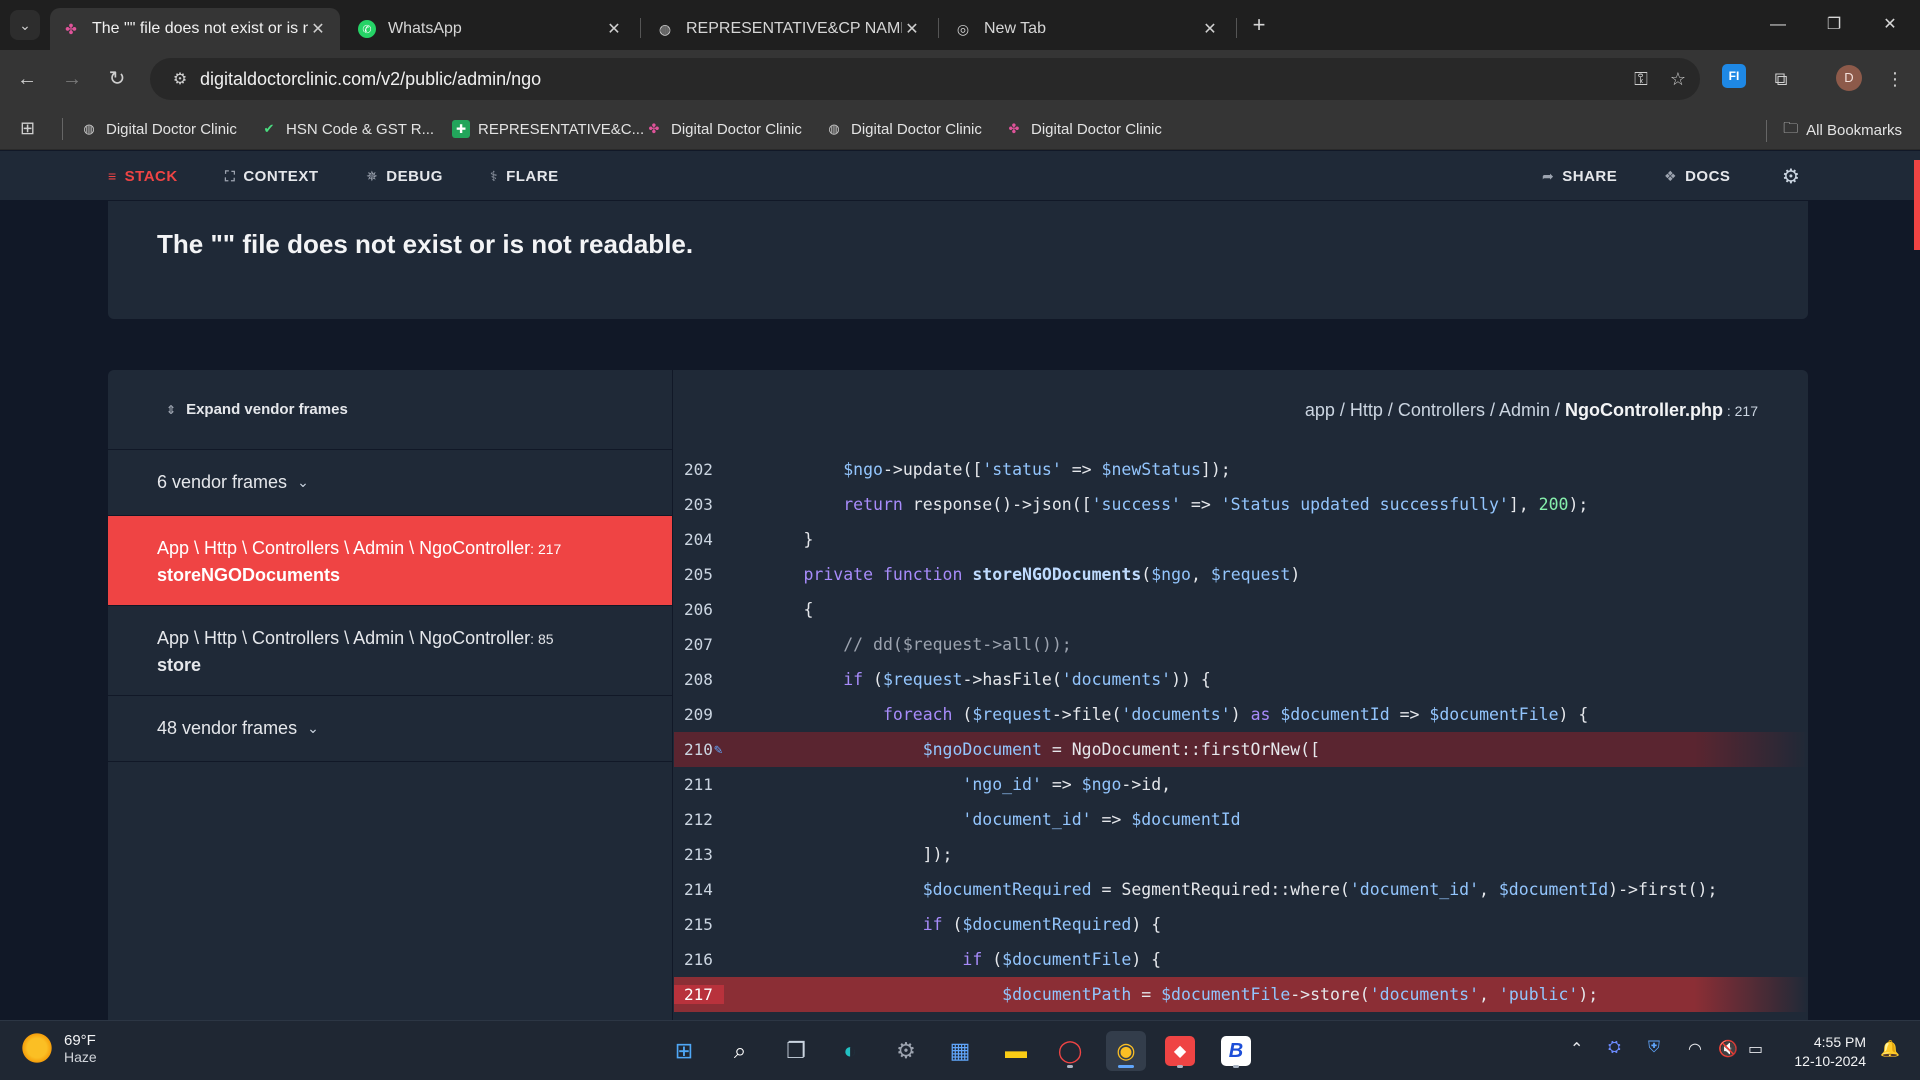  I want to click on code-line: 211 'ngo_id' => $ngo->id,, so click(1241, 784).